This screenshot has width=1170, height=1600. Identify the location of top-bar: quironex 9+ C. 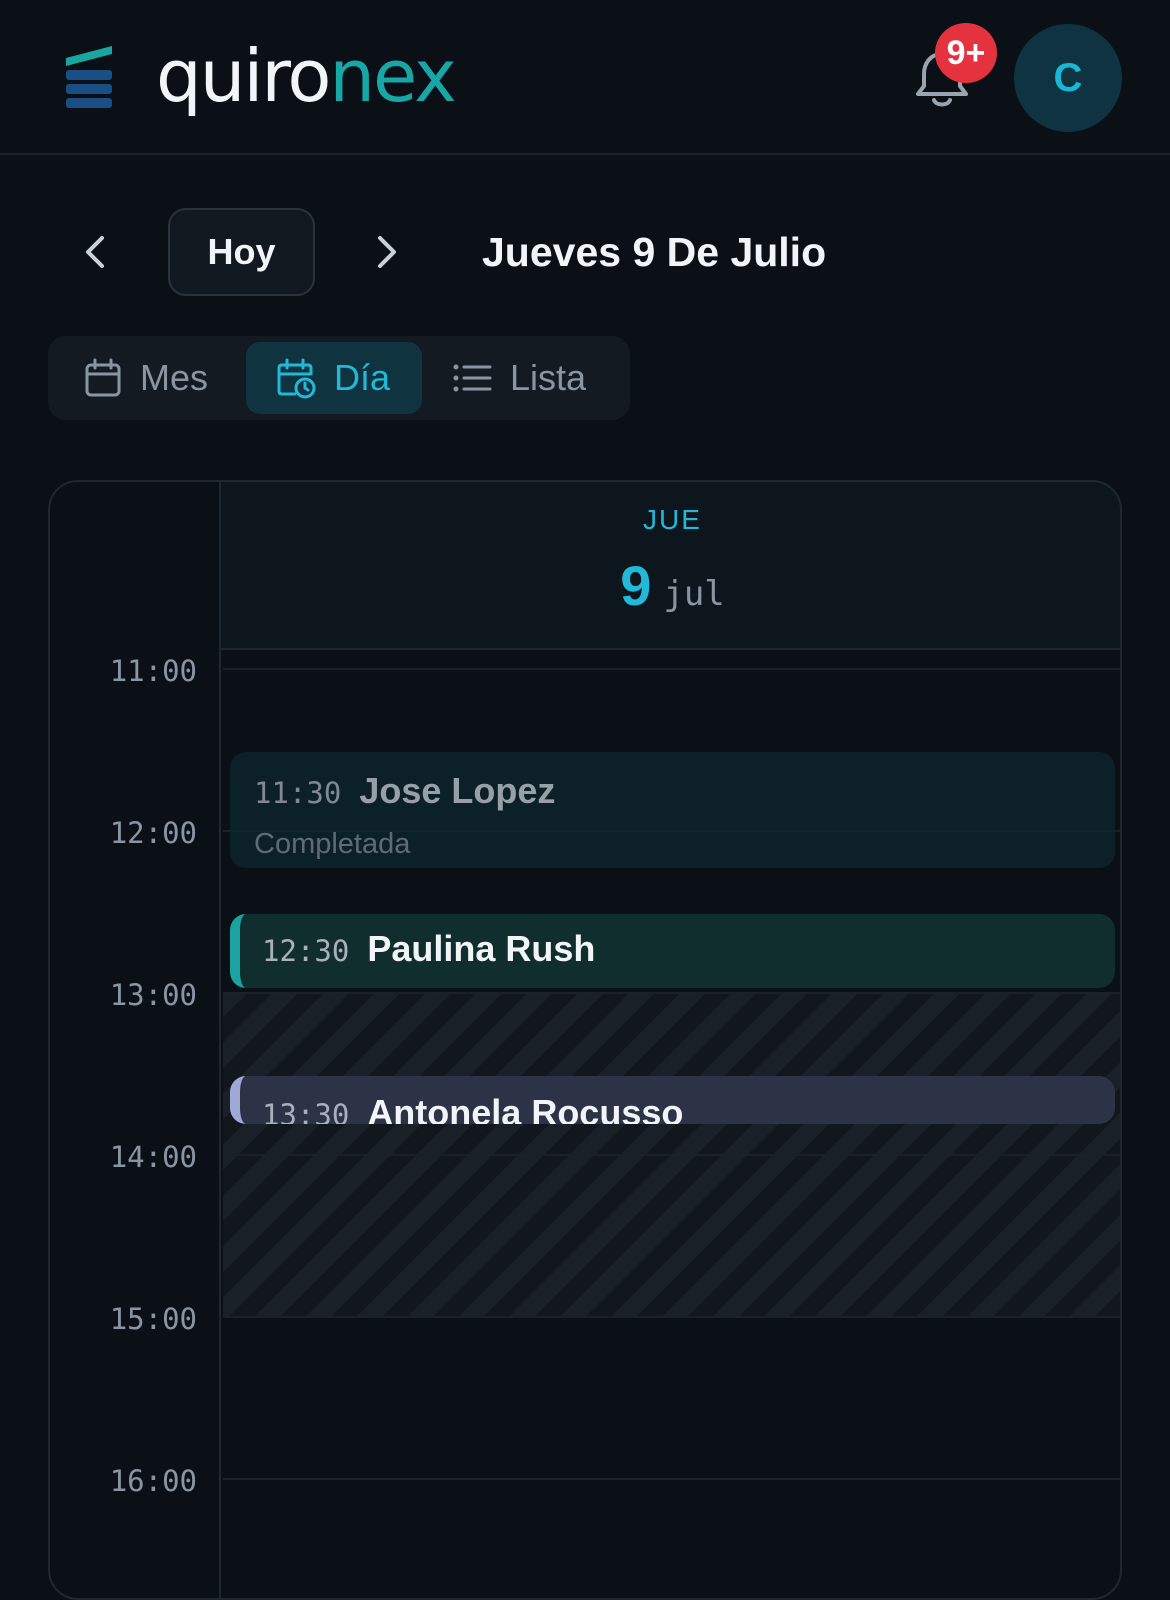
(585, 77).